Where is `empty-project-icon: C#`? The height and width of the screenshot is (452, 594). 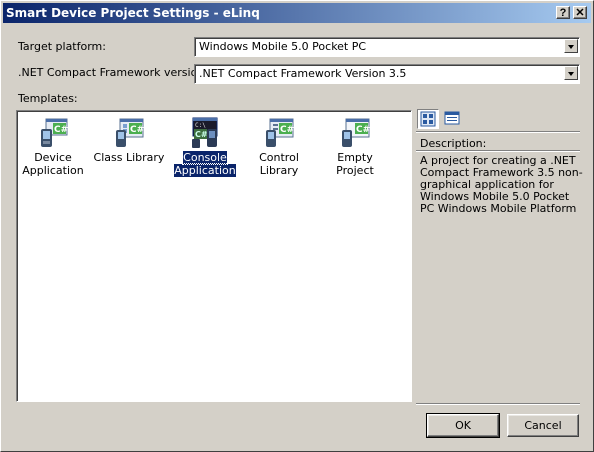
empty-project-icon: C# is located at coordinates (356, 132).